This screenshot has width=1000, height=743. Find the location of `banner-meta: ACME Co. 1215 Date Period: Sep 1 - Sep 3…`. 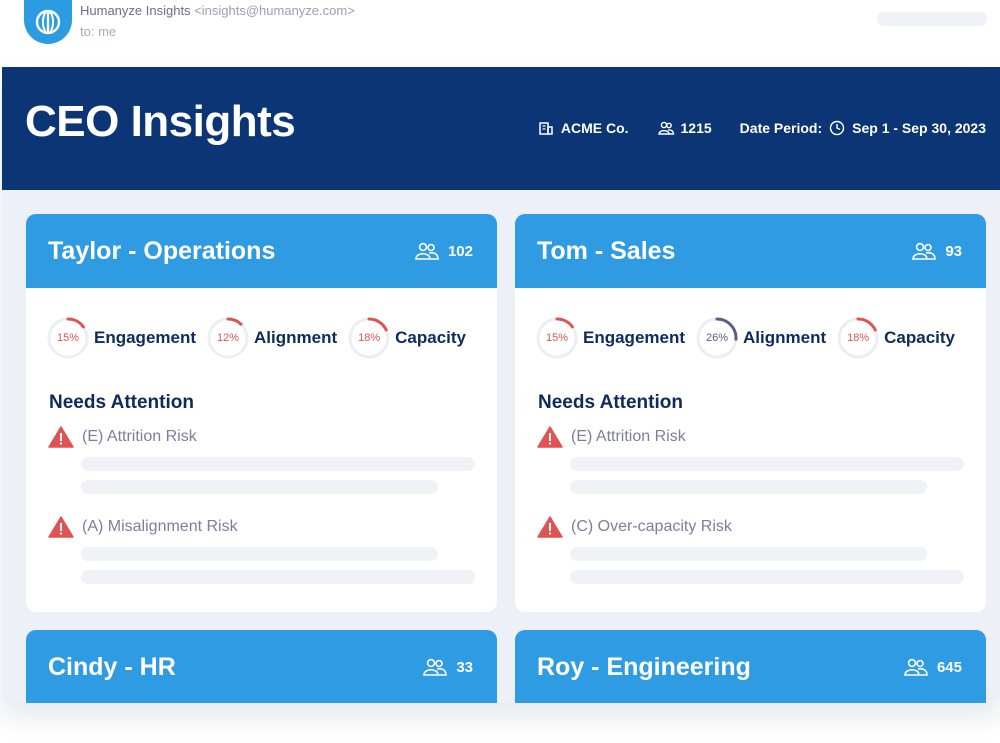

banner-meta: ACME Co. 1215 Date Period: Sep 1 - Sep 3… is located at coordinates (761, 128).